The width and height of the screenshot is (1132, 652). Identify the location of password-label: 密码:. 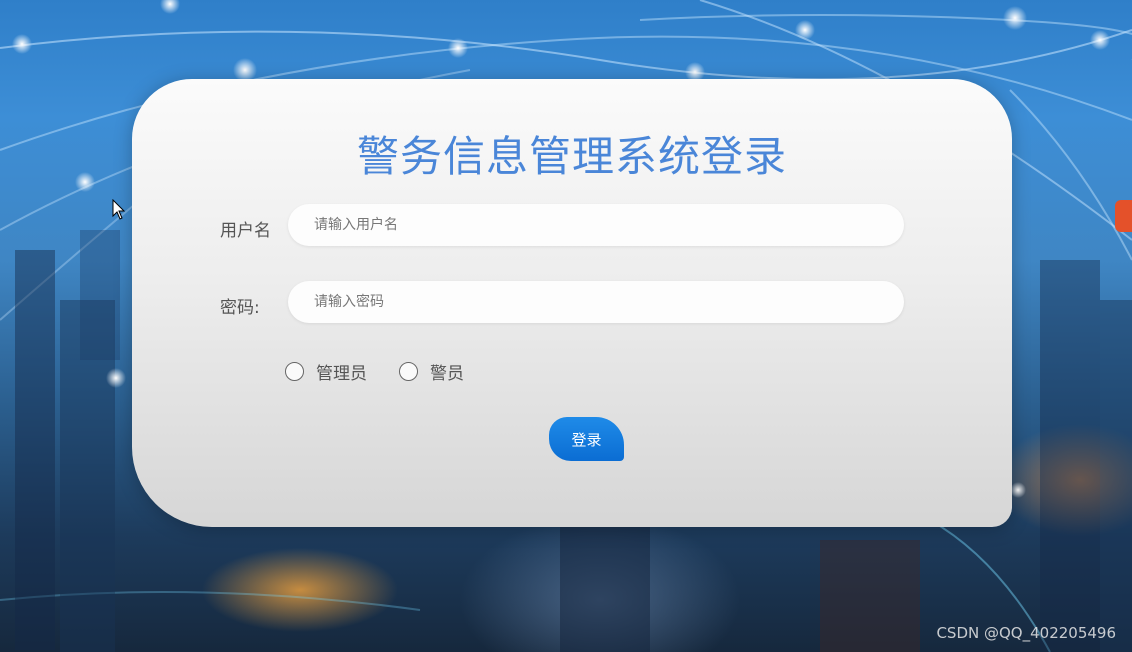
(240, 308).